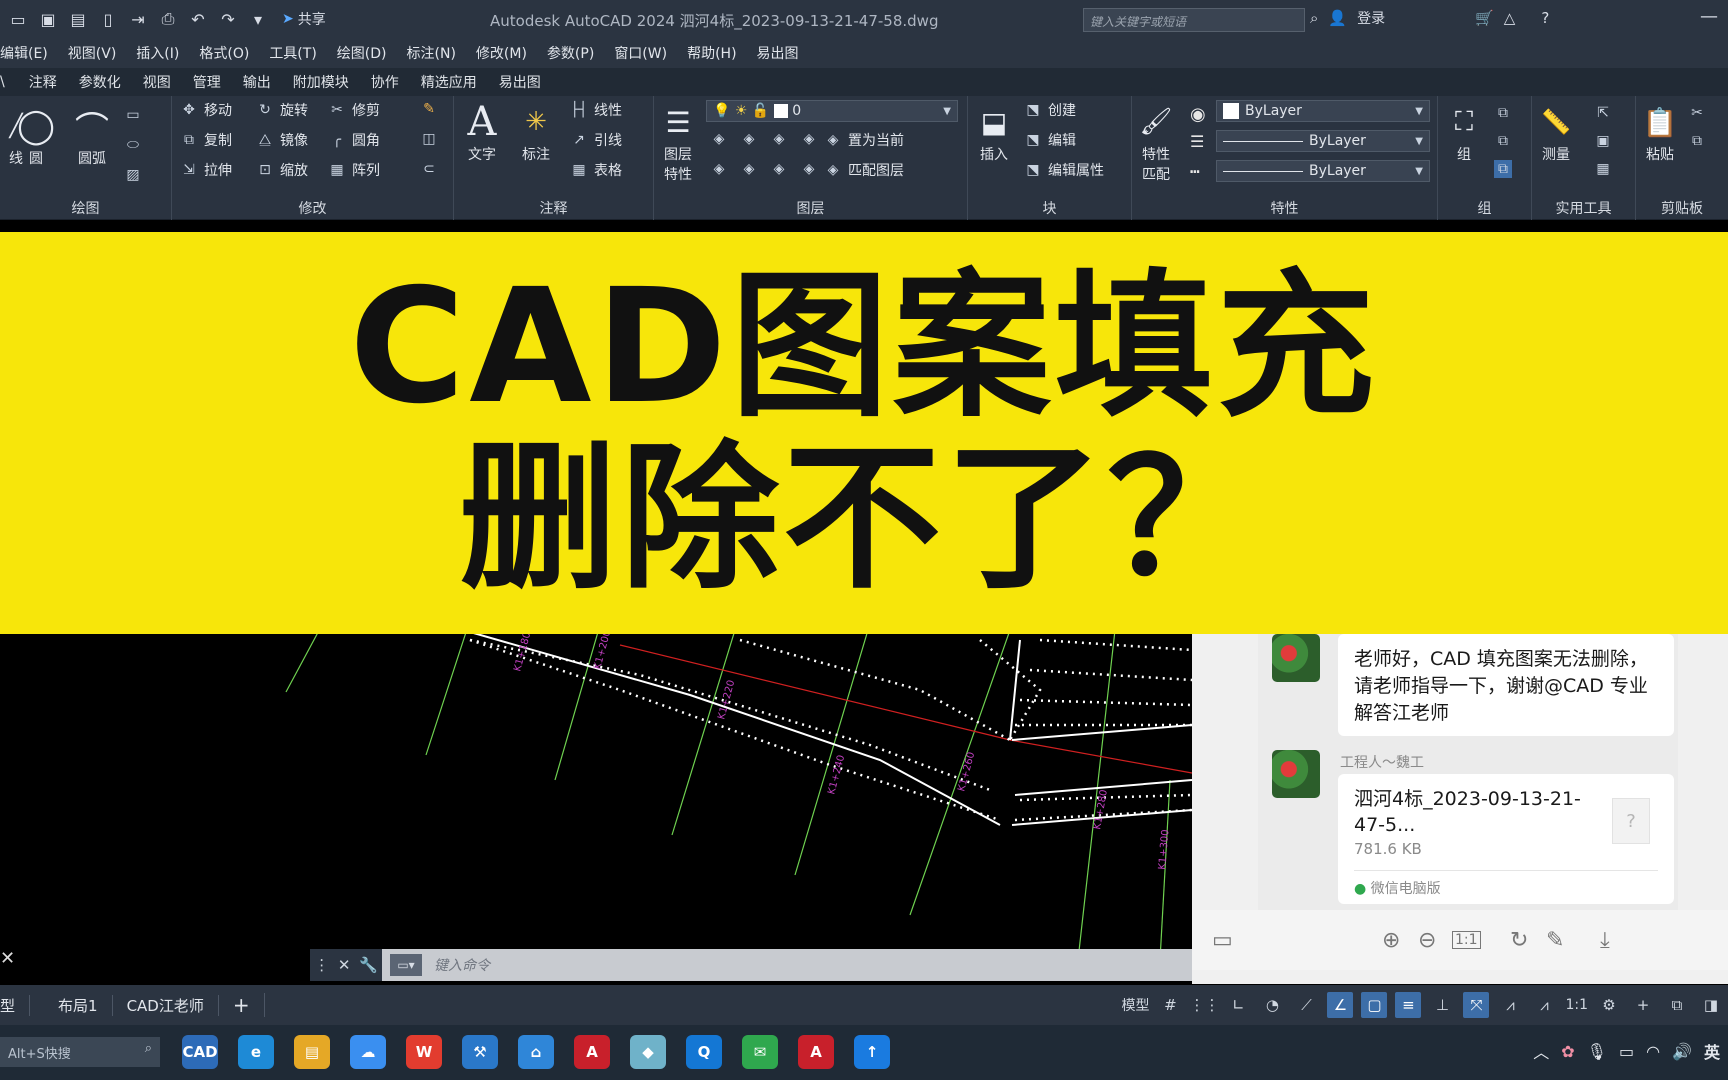 This screenshot has height=1080, width=1728. Describe the element at coordinates (292, 53) in the screenshot. I see `menu-item: 工具(T)` at that location.